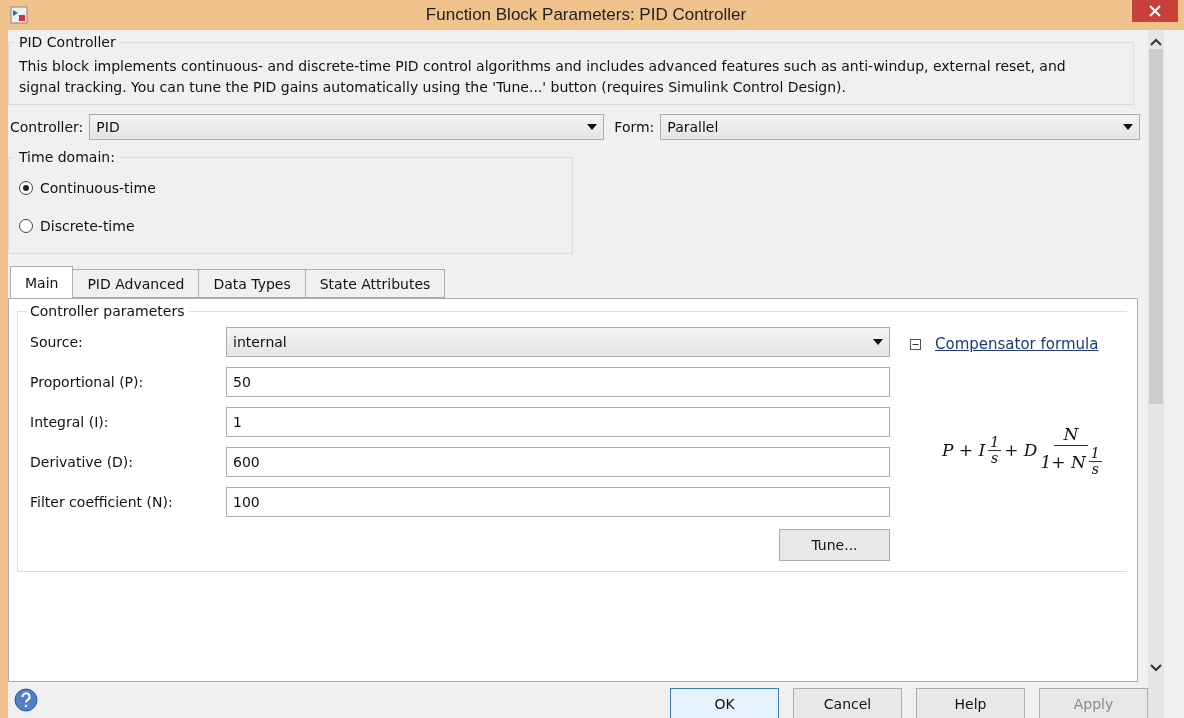 Image resolution: width=1184 pixels, height=718 pixels. Describe the element at coordinates (964, 450) in the screenshot. I see `formula-term: P + I` at that location.